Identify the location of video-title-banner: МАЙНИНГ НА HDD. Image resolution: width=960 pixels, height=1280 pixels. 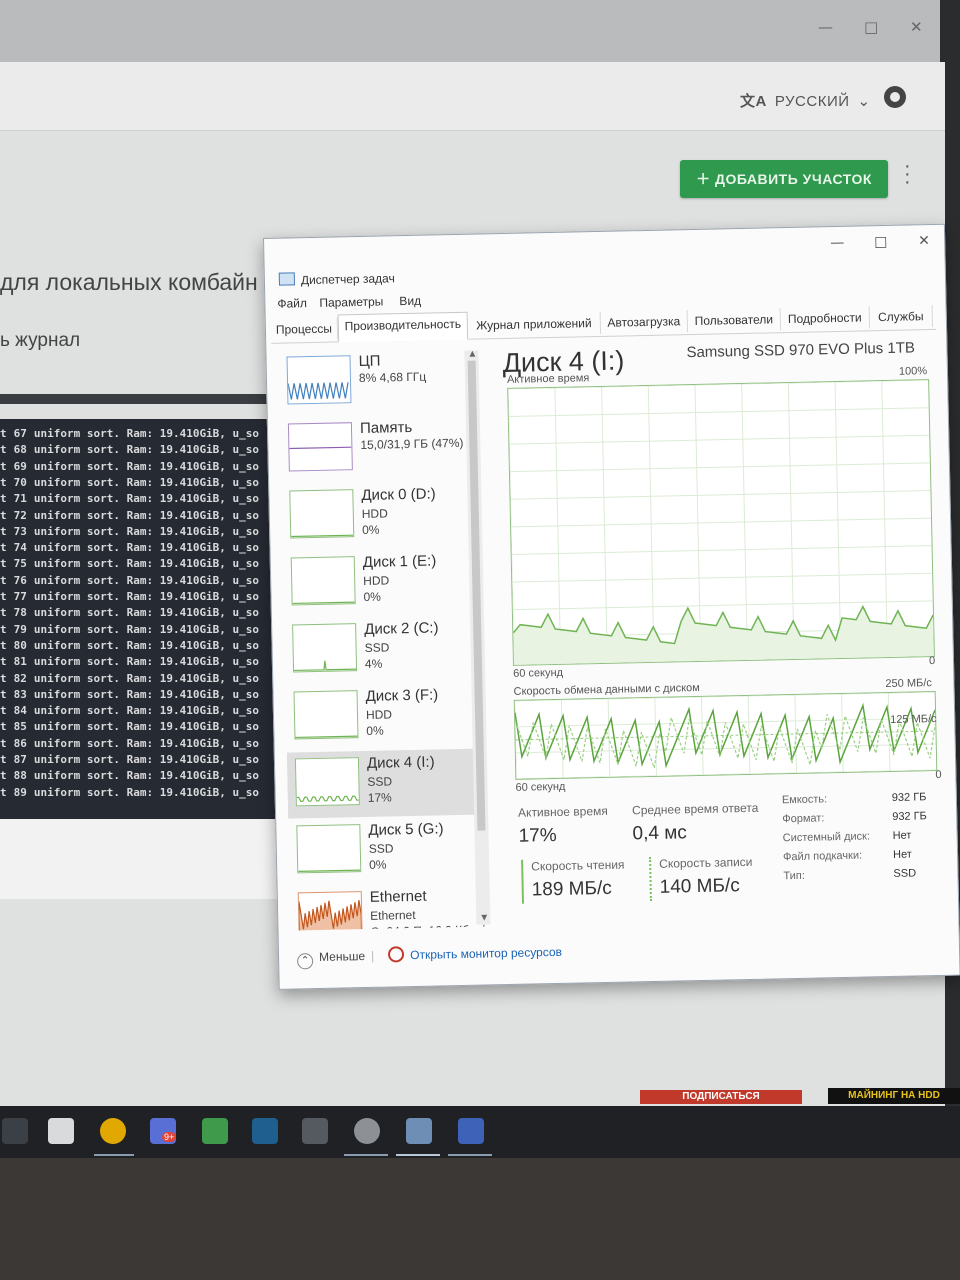
(894, 1096).